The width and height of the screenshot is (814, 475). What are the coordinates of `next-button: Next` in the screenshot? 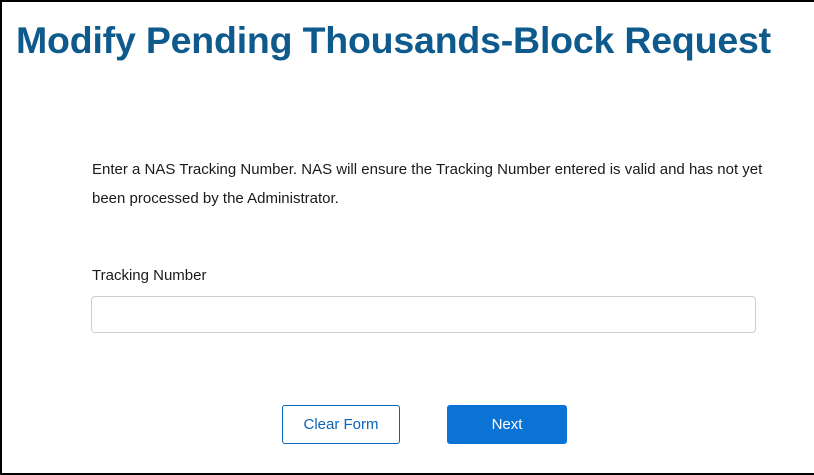 It's located at (507, 424).